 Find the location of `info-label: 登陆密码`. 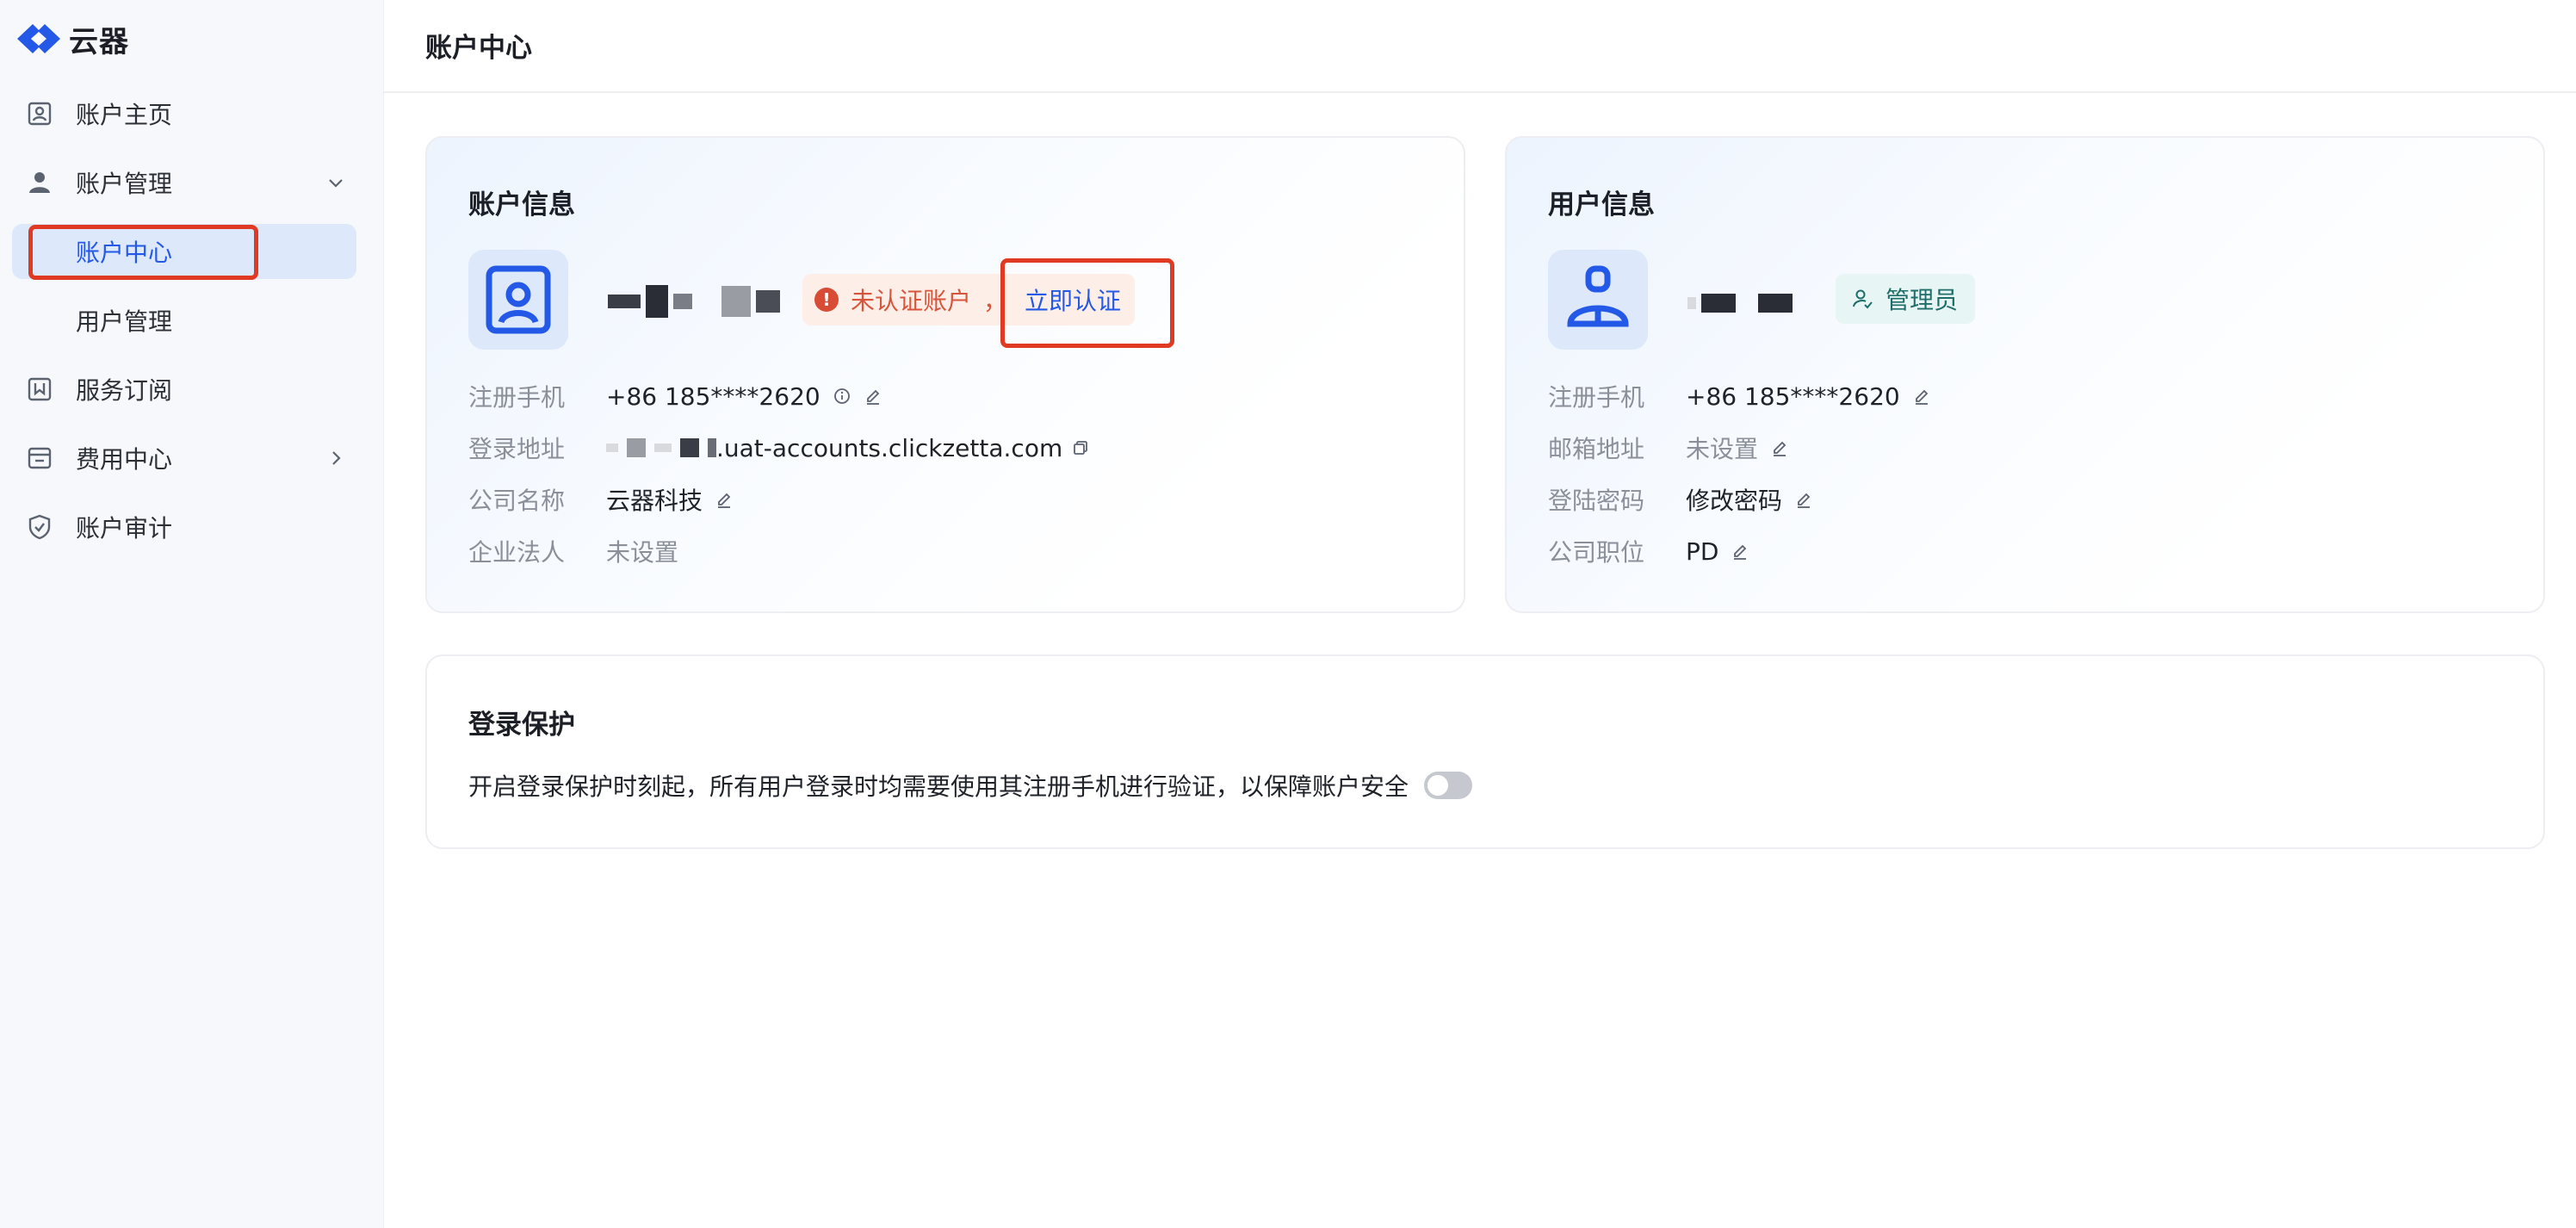

info-label: 登陆密码 is located at coordinates (1596, 501).